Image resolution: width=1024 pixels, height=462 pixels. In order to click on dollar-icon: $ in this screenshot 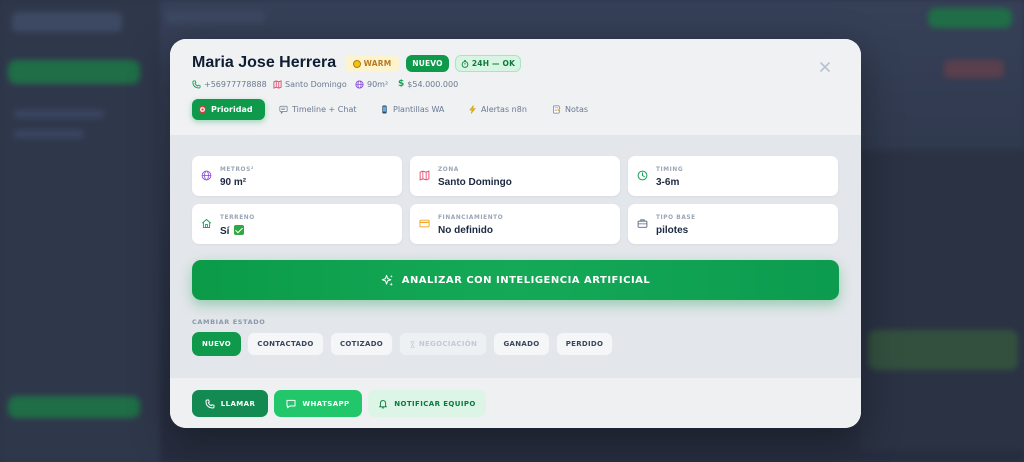, I will do `click(401, 84)`.